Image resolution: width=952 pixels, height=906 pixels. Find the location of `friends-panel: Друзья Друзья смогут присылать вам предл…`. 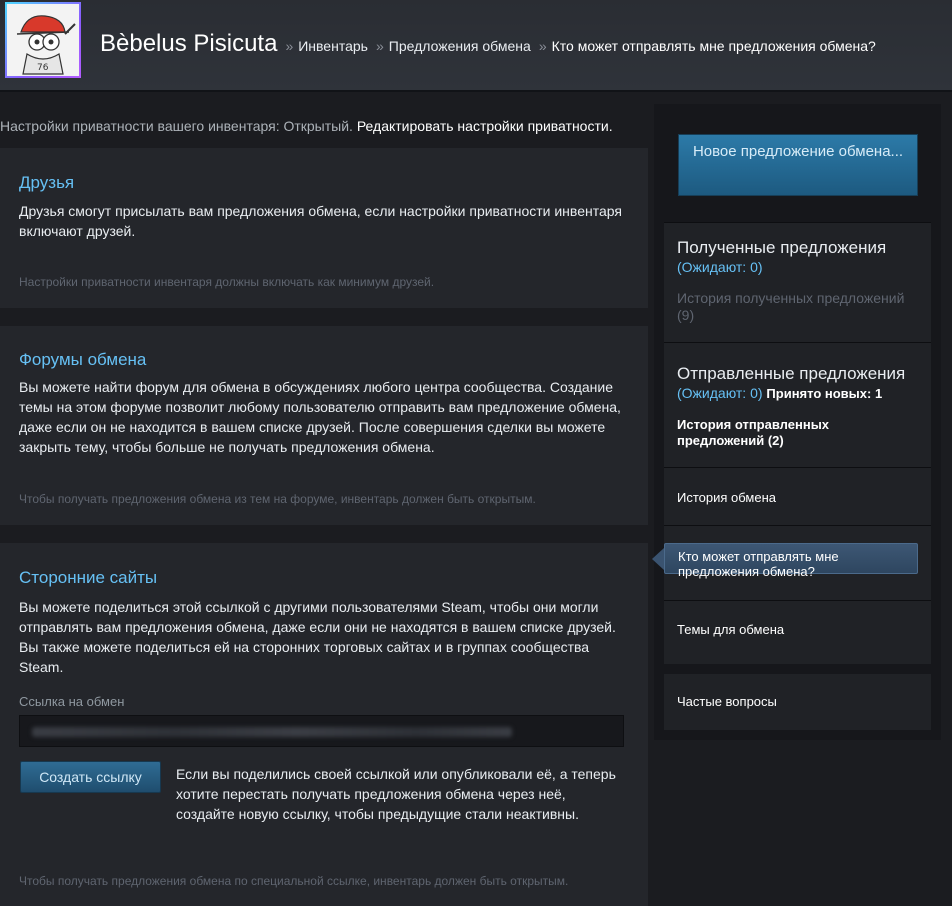

friends-panel: Друзья Друзья смогут присылать вам предл… is located at coordinates (324, 228).